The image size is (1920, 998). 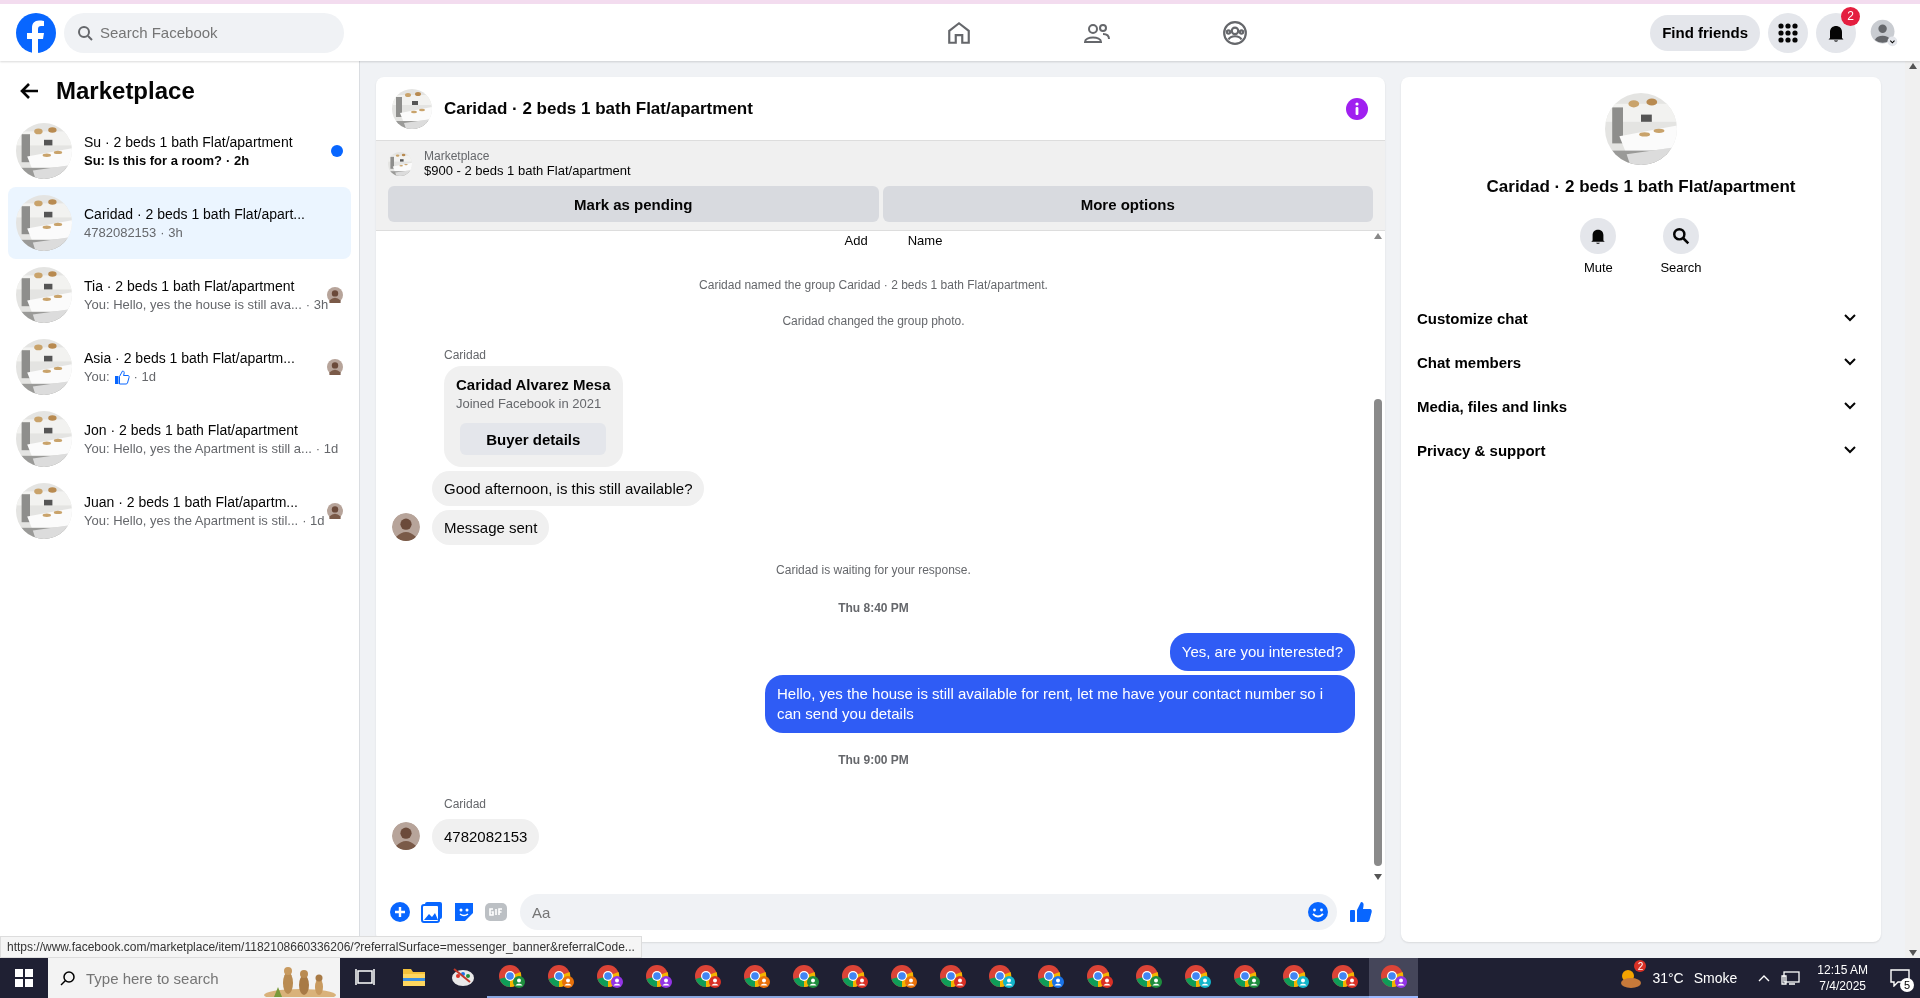 I want to click on back-arrow-icon, so click(x=30, y=91).